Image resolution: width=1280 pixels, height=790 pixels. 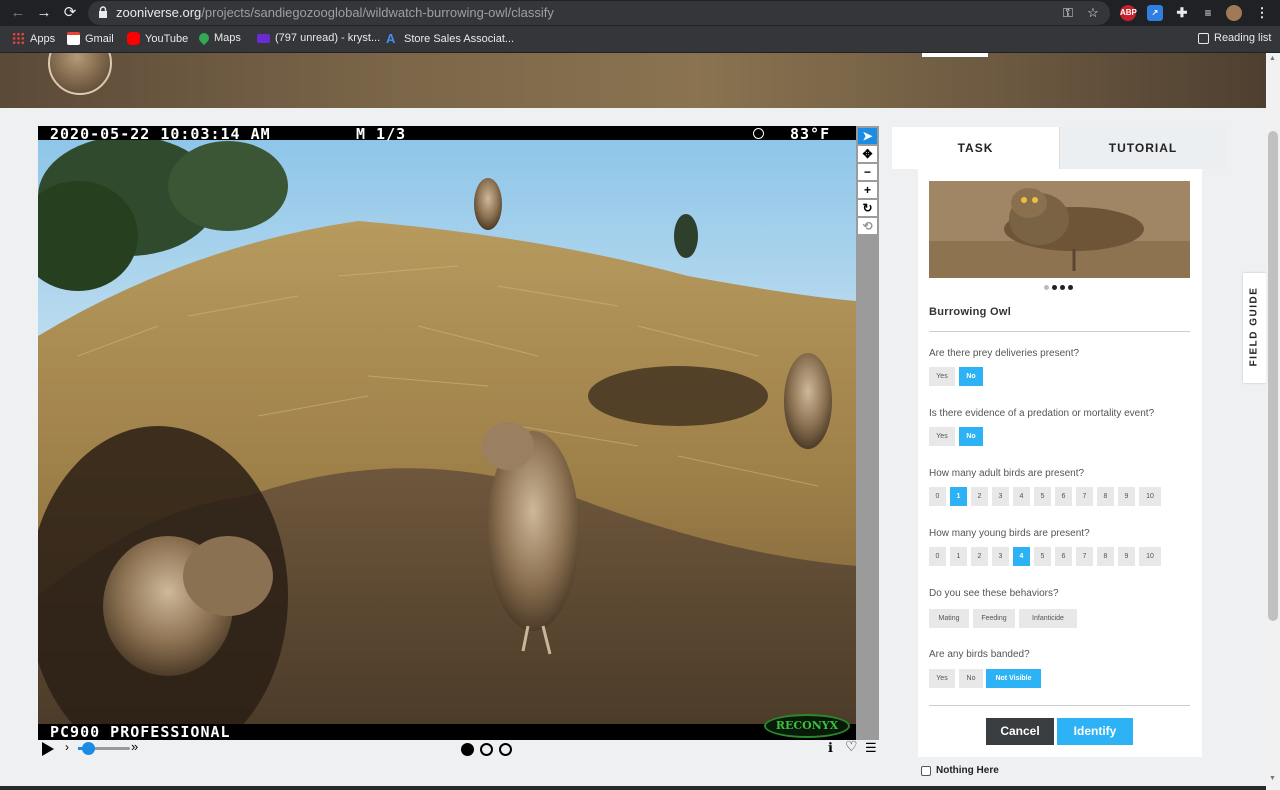 What do you see at coordinates (867, 172) in the screenshot?
I see `zoom-out-icon: −` at bounding box center [867, 172].